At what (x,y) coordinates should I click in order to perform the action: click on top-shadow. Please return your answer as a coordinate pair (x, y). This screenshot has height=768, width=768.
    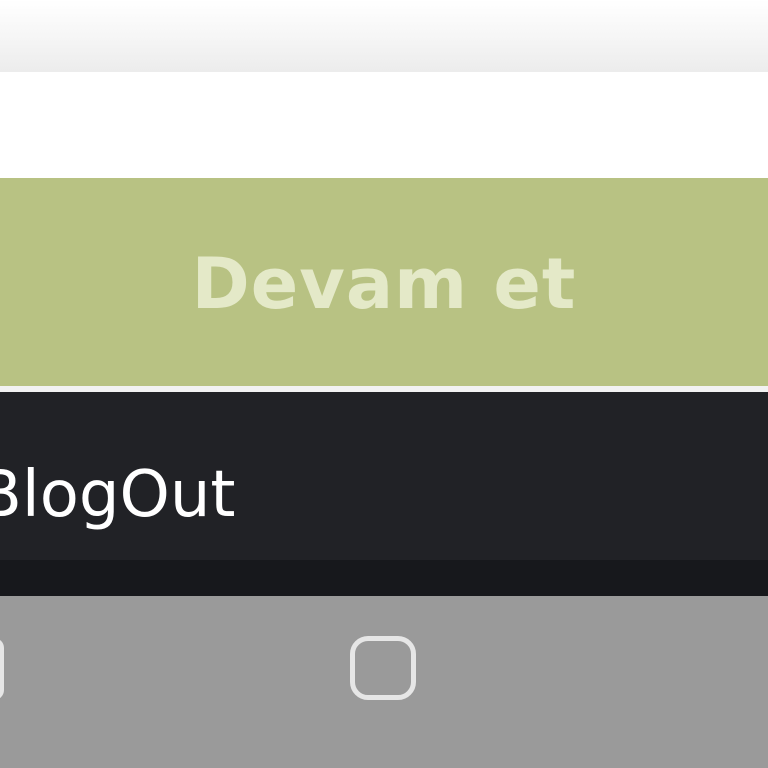
    Looking at the image, I should click on (384, 36).